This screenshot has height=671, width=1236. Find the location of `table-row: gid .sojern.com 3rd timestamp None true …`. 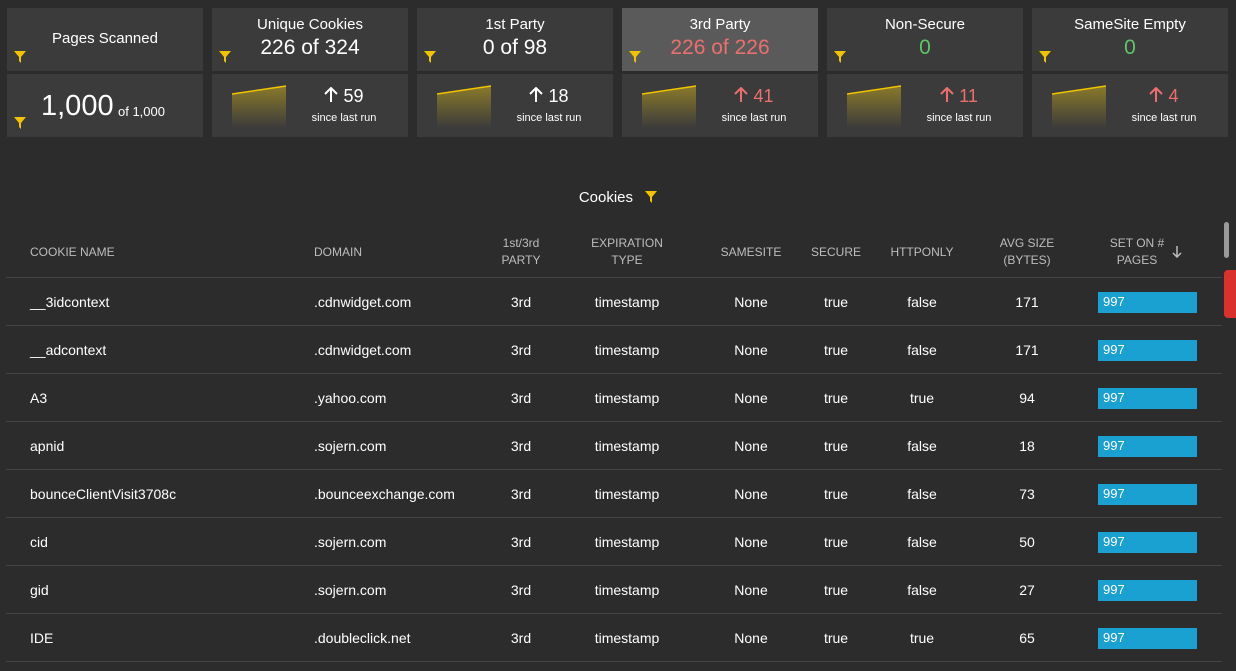

table-row: gid .sojern.com 3rd timestamp None true … is located at coordinates (614, 590).